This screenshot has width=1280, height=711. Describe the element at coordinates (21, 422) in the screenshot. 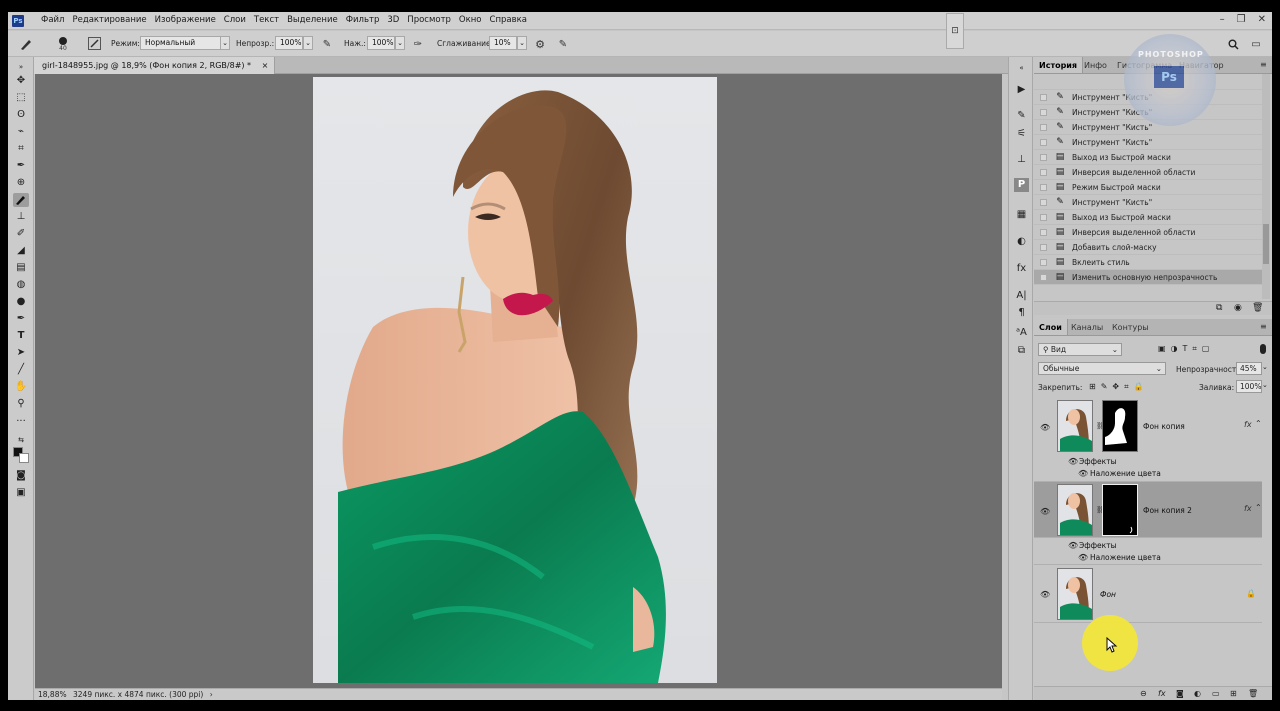

I see `edit-toolbar-icon: ···` at that location.